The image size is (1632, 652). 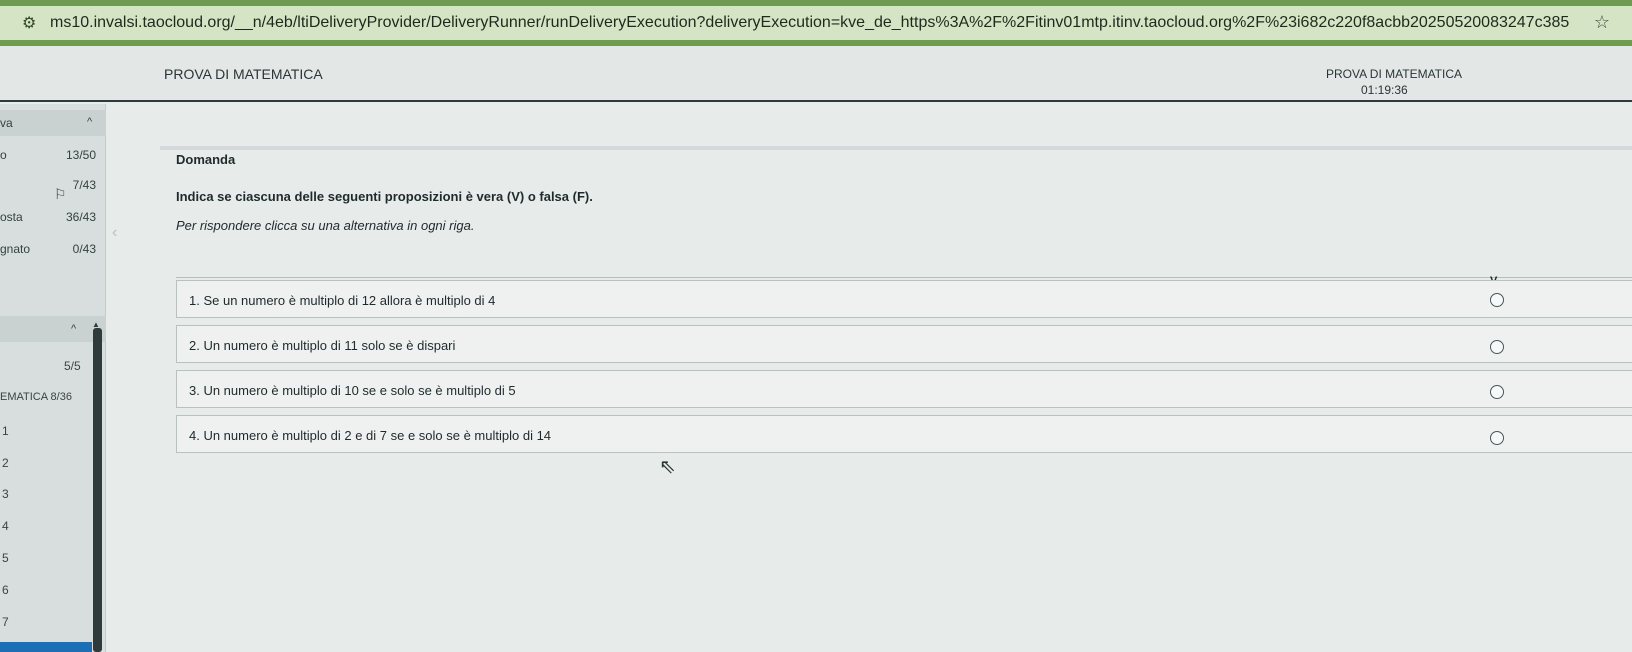 I want to click on item-number: 5, so click(x=5, y=558).